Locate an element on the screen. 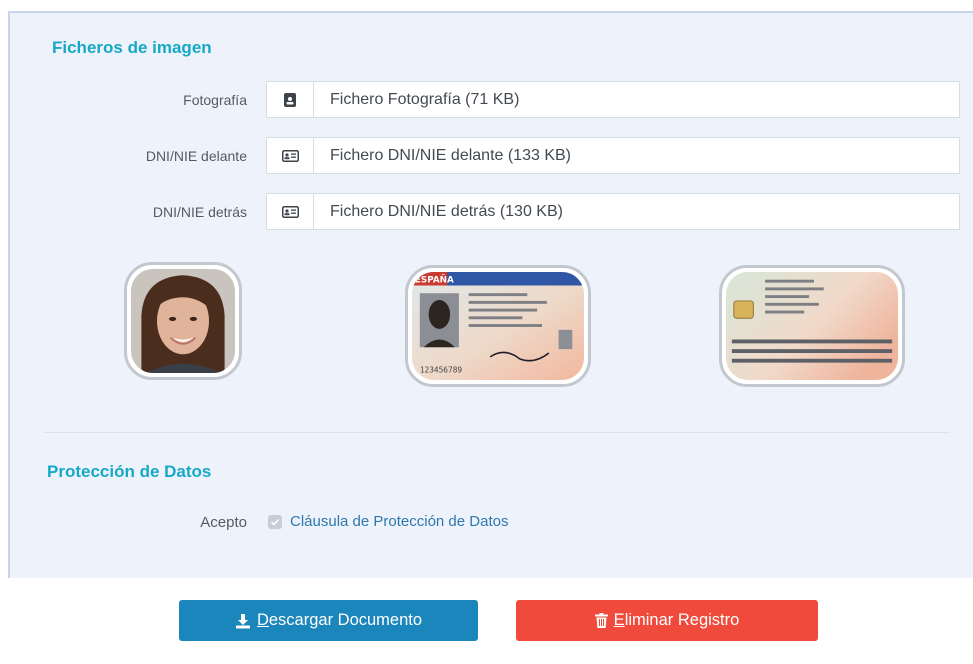 This screenshot has width=973, height=664. delete-record-button: Eliminar Registro is located at coordinates (667, 620).